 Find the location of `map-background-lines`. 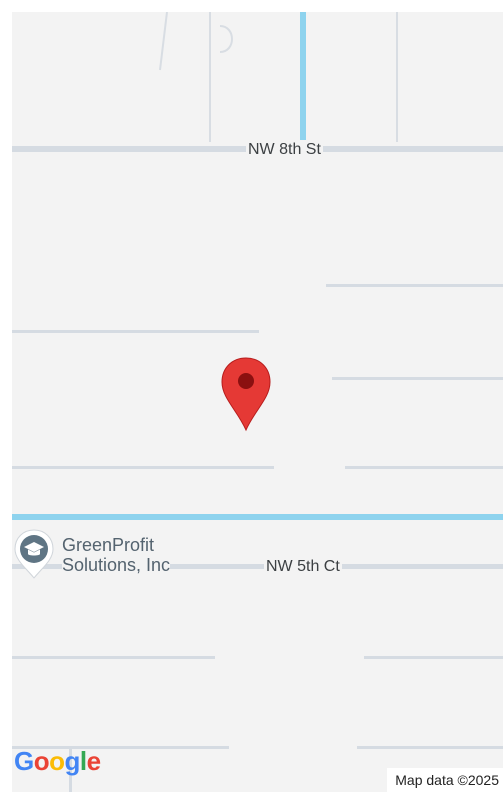

map-background-lines is located at coordinates (278, 77).